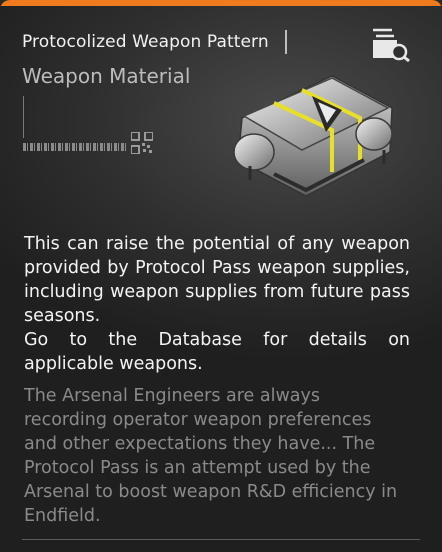 The image size is (442, 552). I want to click on title-separator, so click(285, 42).